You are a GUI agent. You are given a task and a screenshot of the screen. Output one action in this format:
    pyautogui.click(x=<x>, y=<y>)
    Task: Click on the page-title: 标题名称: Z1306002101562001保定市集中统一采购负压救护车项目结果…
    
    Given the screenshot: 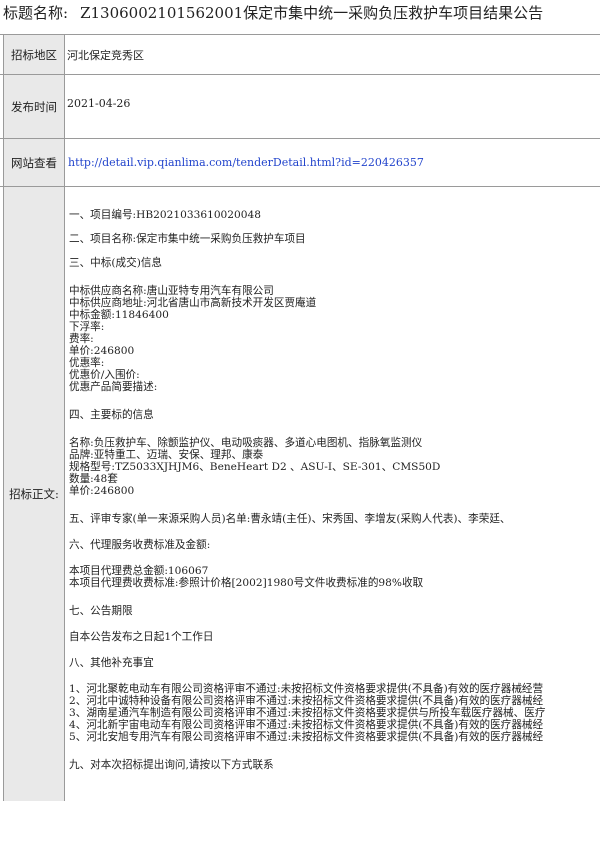 What is the action you would take?
    pyautogui.click(x=301, y=13)
    